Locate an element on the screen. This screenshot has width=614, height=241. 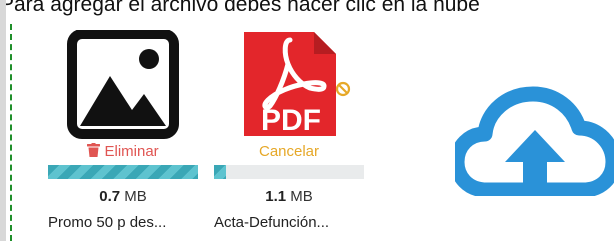
cancel-label: Cancelar is located at coordinates (289, 151).